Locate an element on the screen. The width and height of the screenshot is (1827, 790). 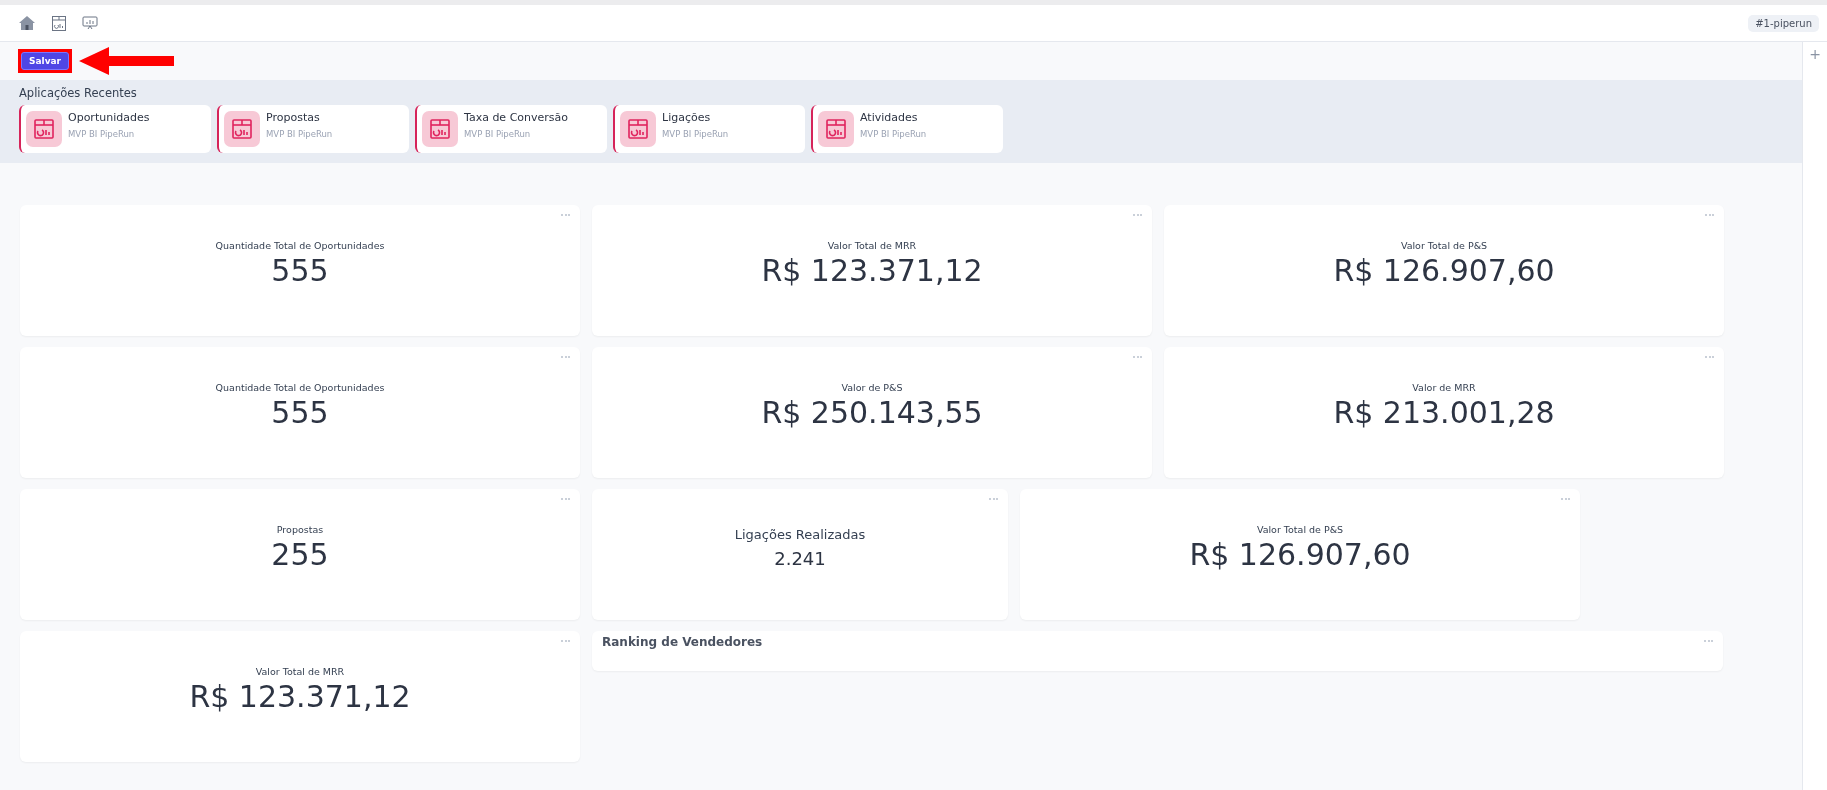
home-icon is located at coordinates (27, 23).